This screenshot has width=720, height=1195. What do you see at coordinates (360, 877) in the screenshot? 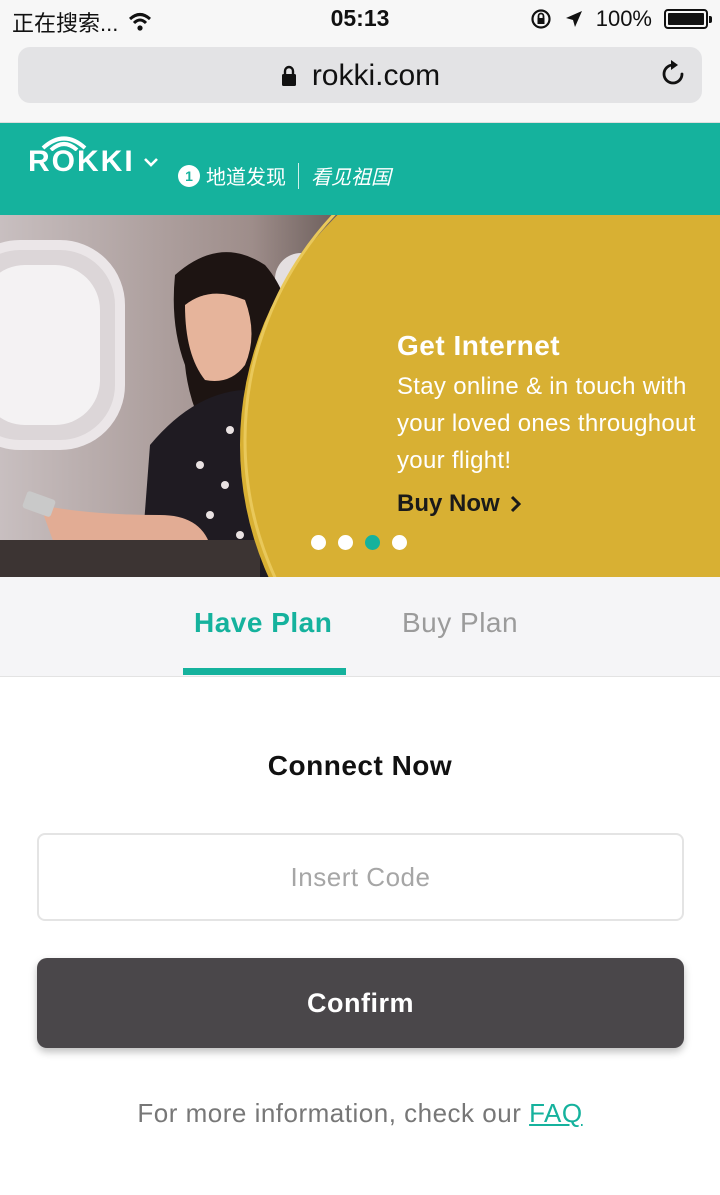
I see `code-input` at bounding box center [360, 877].